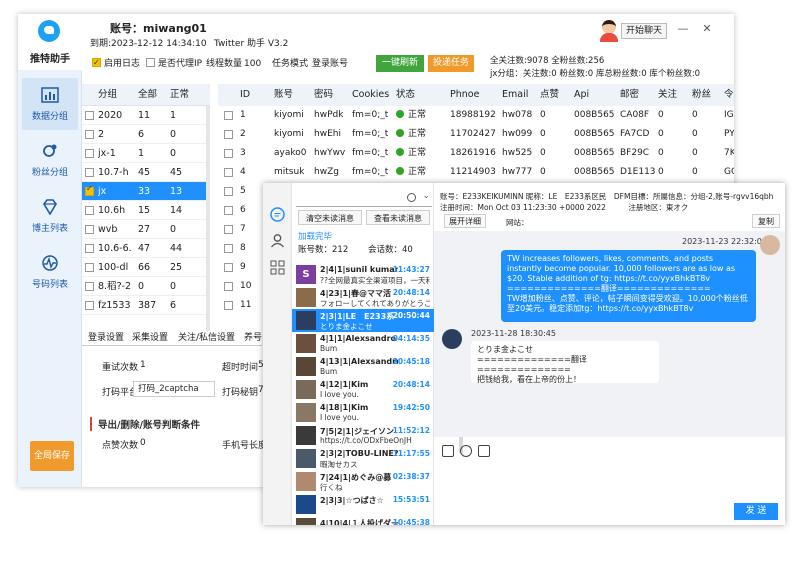 Image resolution: width=800 pixels, height=566 pixels. Describe the element at coordinates (400, 63) in the screenshot. I see `refresh-button: 一键刷新` at that location.